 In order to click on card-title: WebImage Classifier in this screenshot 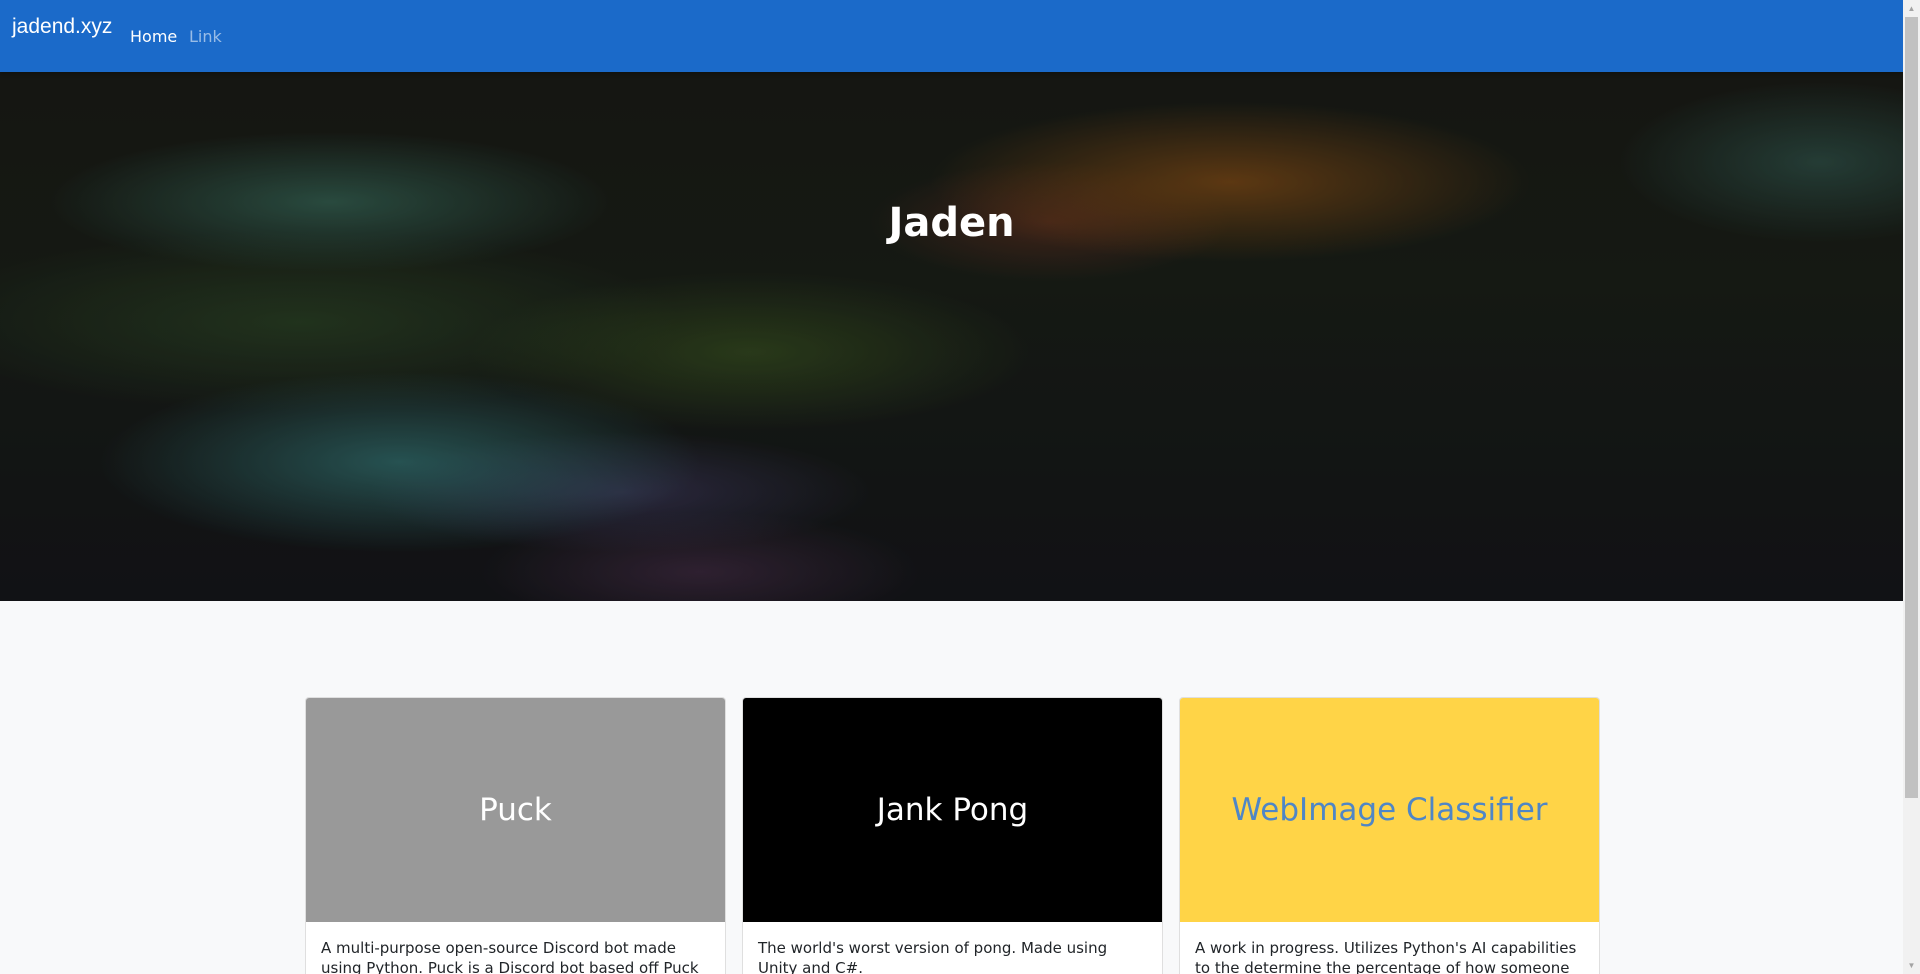, I will do `click(1389, 810)`.